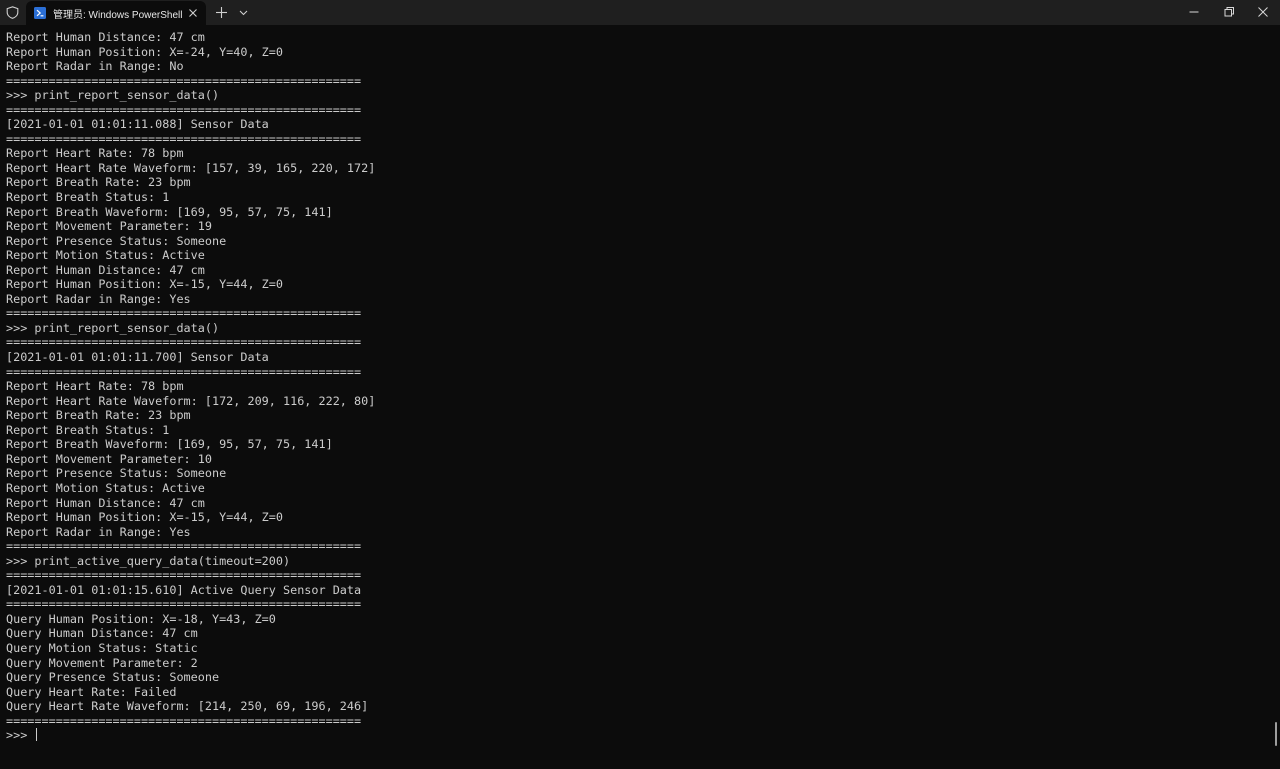 The height and width of the screenshot is (769, 1280). What do you see at coordinates (102, 647) in the screenshot?
I see `terminal-line: Query Motion Status: Static` at bounding box center [102, 647].